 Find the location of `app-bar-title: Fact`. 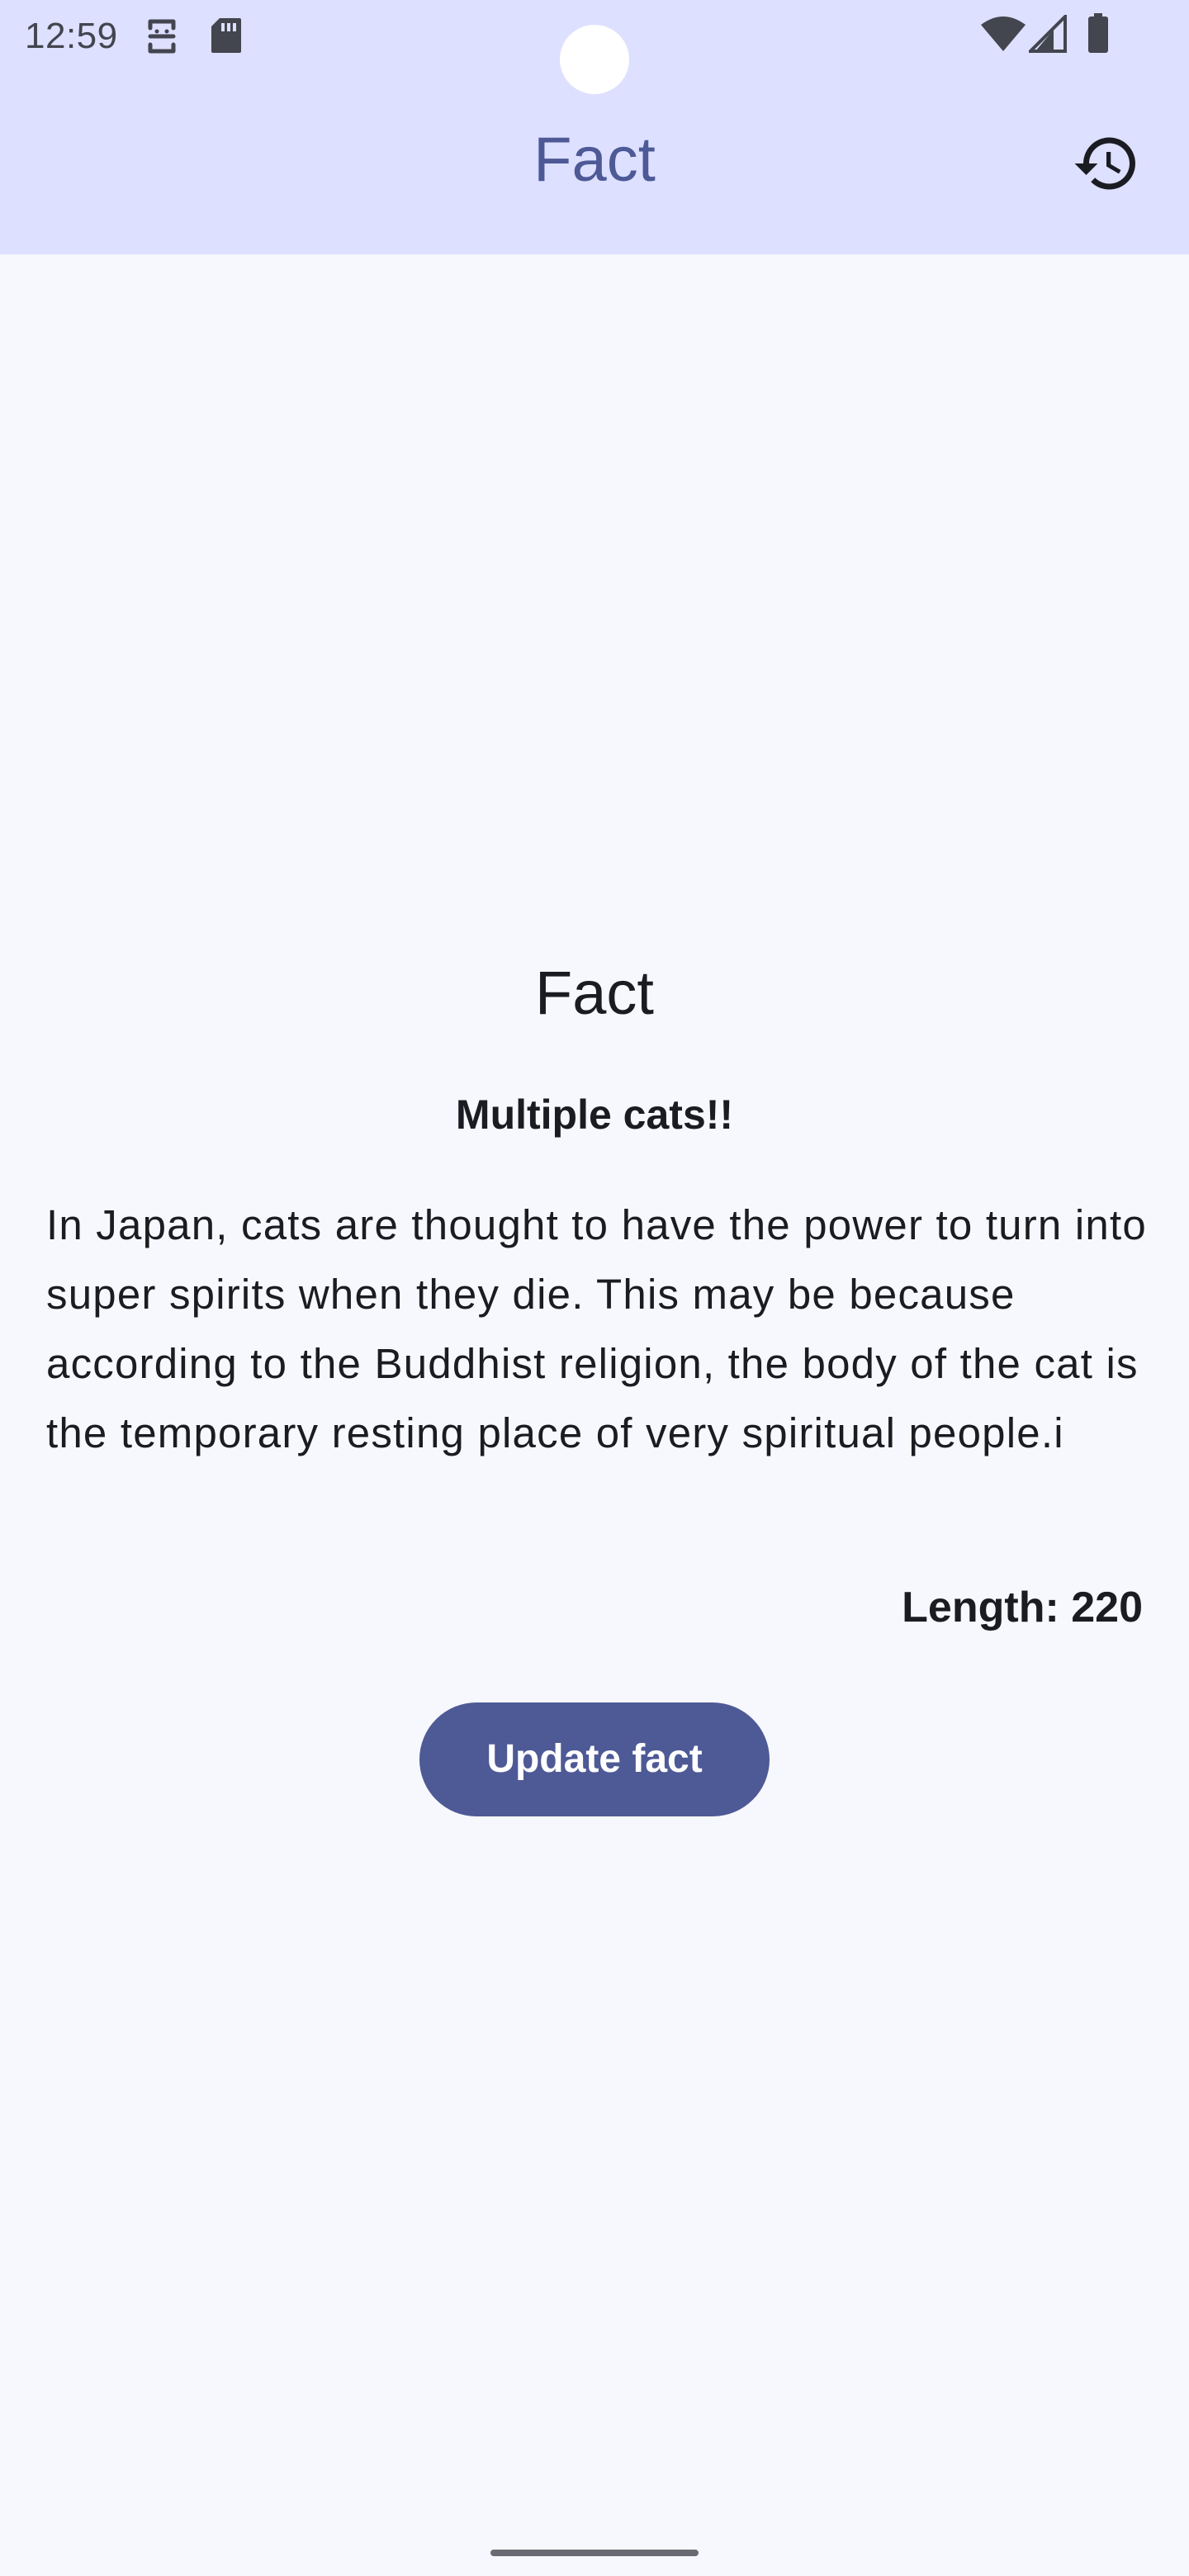

app-bar-title: Fact is located at coordinates (594, 160).